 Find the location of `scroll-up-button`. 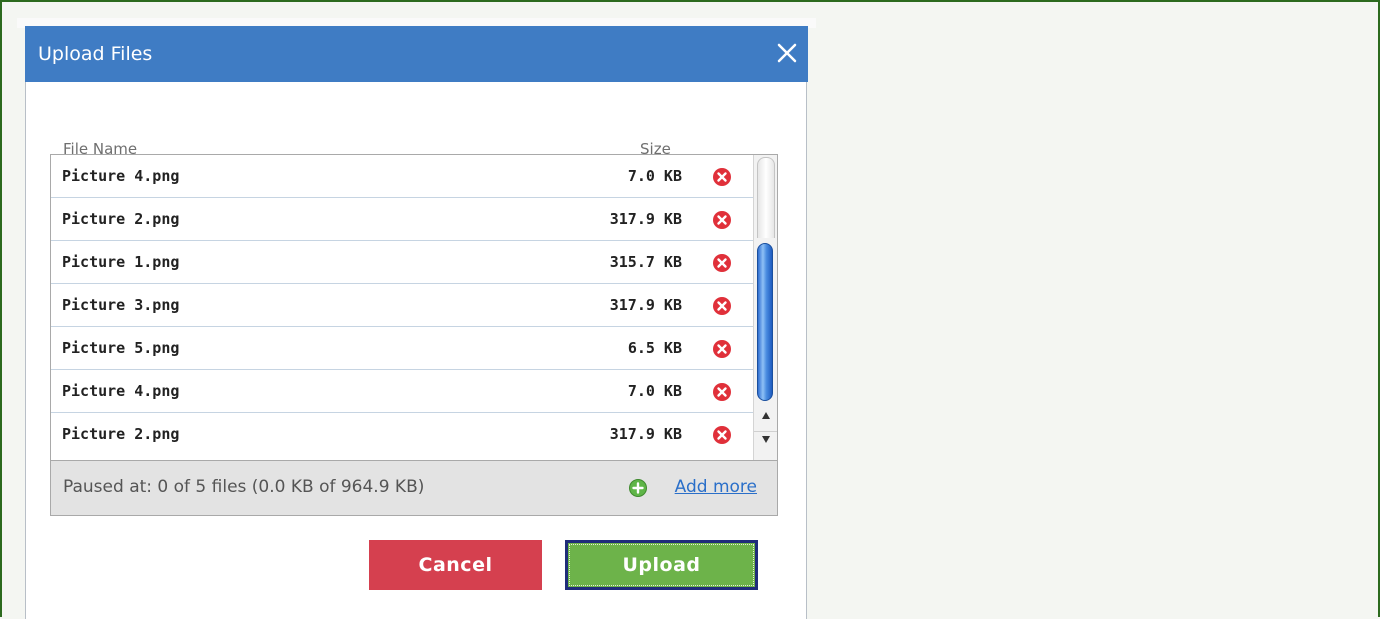

scroll-up-button is located at coordinates (765, 419).